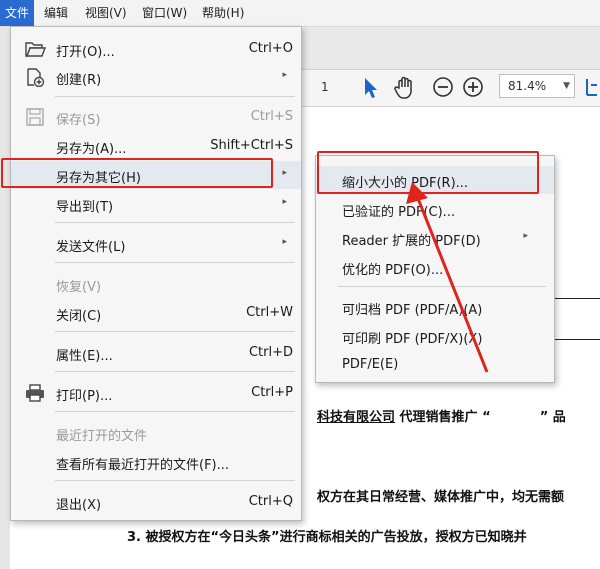  I want to click on document-line: 科技有限公司 代理销售推广 “ ” 品, so click(441, 415).